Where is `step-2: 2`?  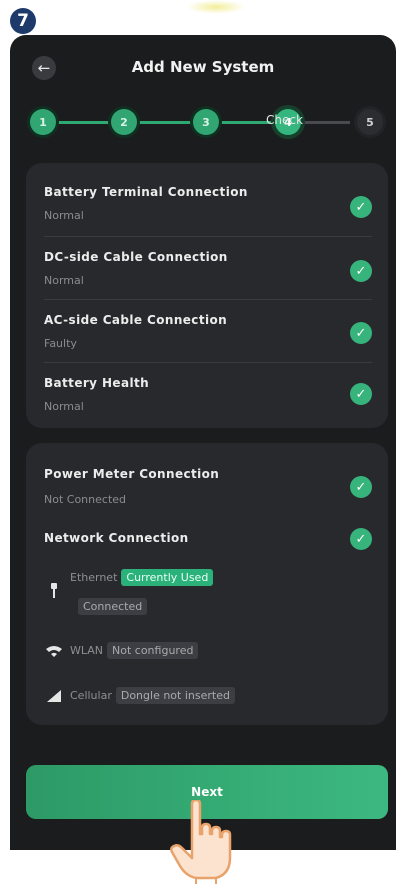 step-2: 2 is located at coordinates (124, 122).